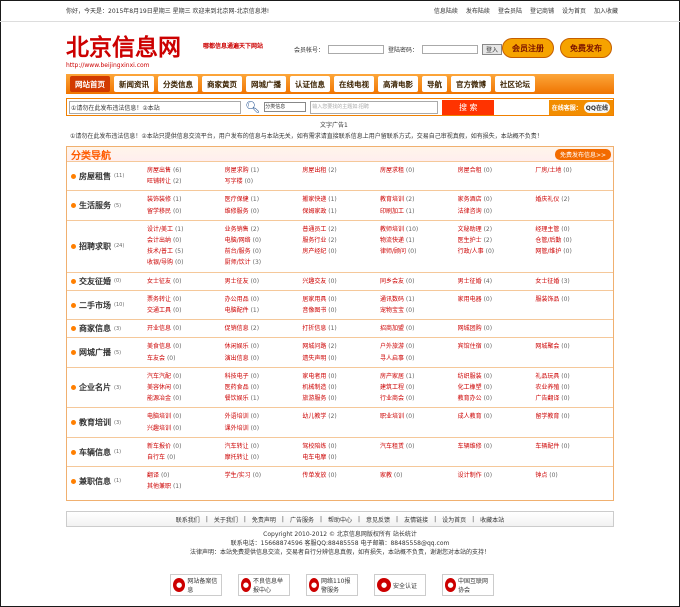 Image resolution: width=680 pixels, height=607 pixels. Describe the element at coordinates (574, 229) in the screenshot. I see `subcategory-link: 经理主管 (0)` at that location.